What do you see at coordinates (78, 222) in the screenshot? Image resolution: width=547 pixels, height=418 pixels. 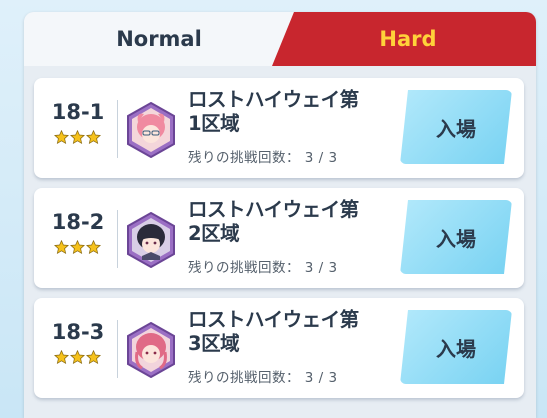 I see `stage-number: 18-2` at bounding box center [78, 222].